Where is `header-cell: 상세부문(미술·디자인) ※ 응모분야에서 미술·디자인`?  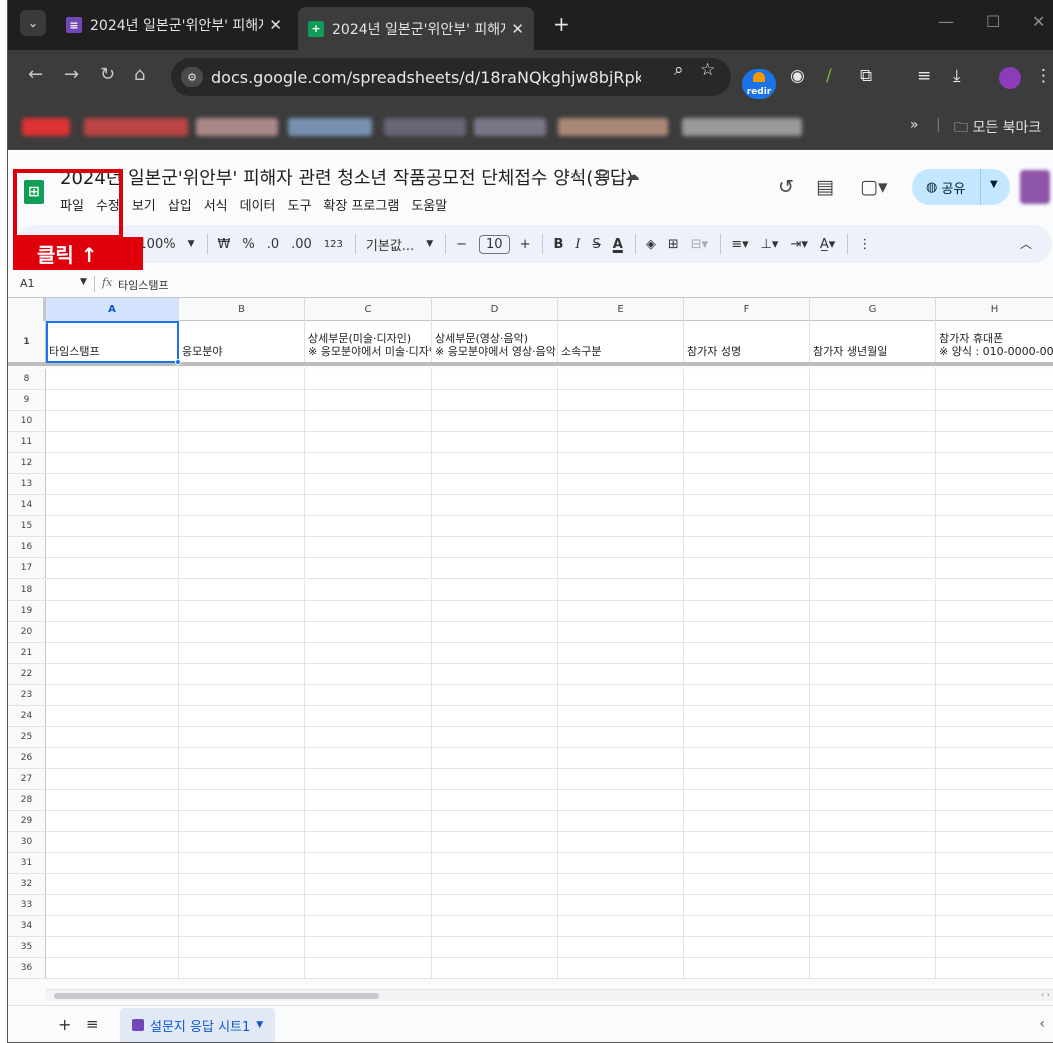
header-cell: 상세부문(미술·디자인) ※ 응모분야에서 미술·디자인 is located at coordinates (368, 341).